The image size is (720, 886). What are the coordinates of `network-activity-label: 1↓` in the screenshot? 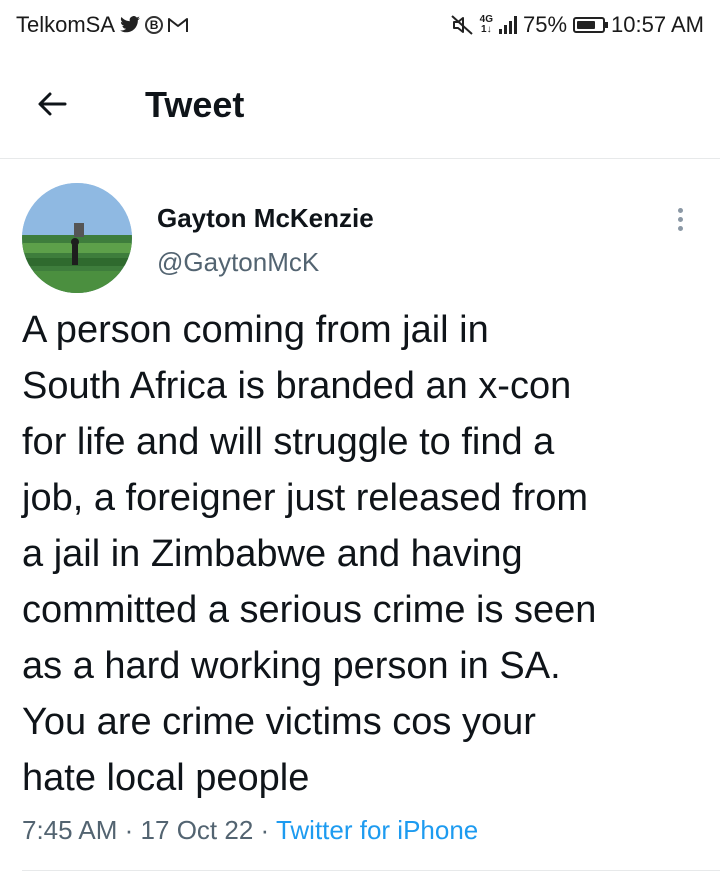 It's located at (486, 29).